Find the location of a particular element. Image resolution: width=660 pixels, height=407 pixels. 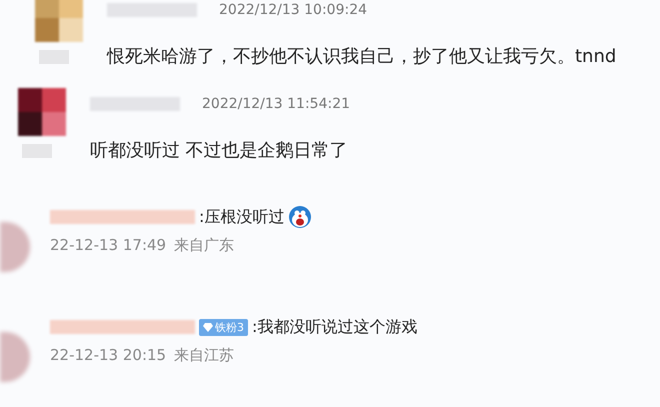

reply-time: 22-12-13 17:49 is located at coordinates (108, 245).